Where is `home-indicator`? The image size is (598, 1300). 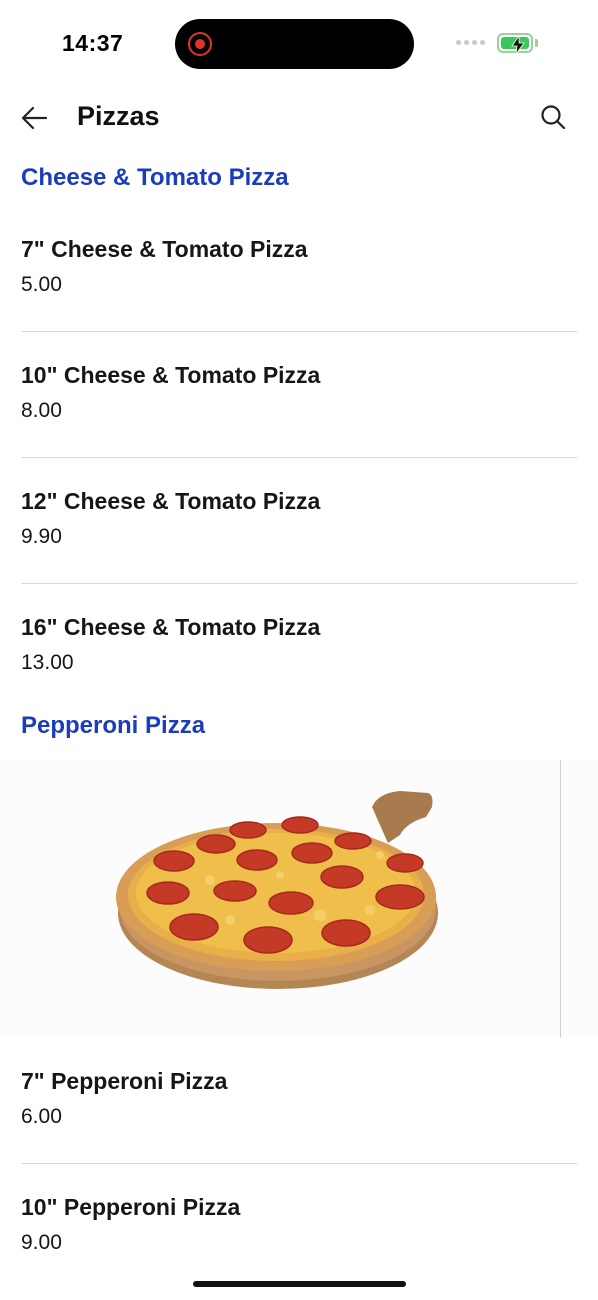 home-indicator is located at coordinates (299, 1284).